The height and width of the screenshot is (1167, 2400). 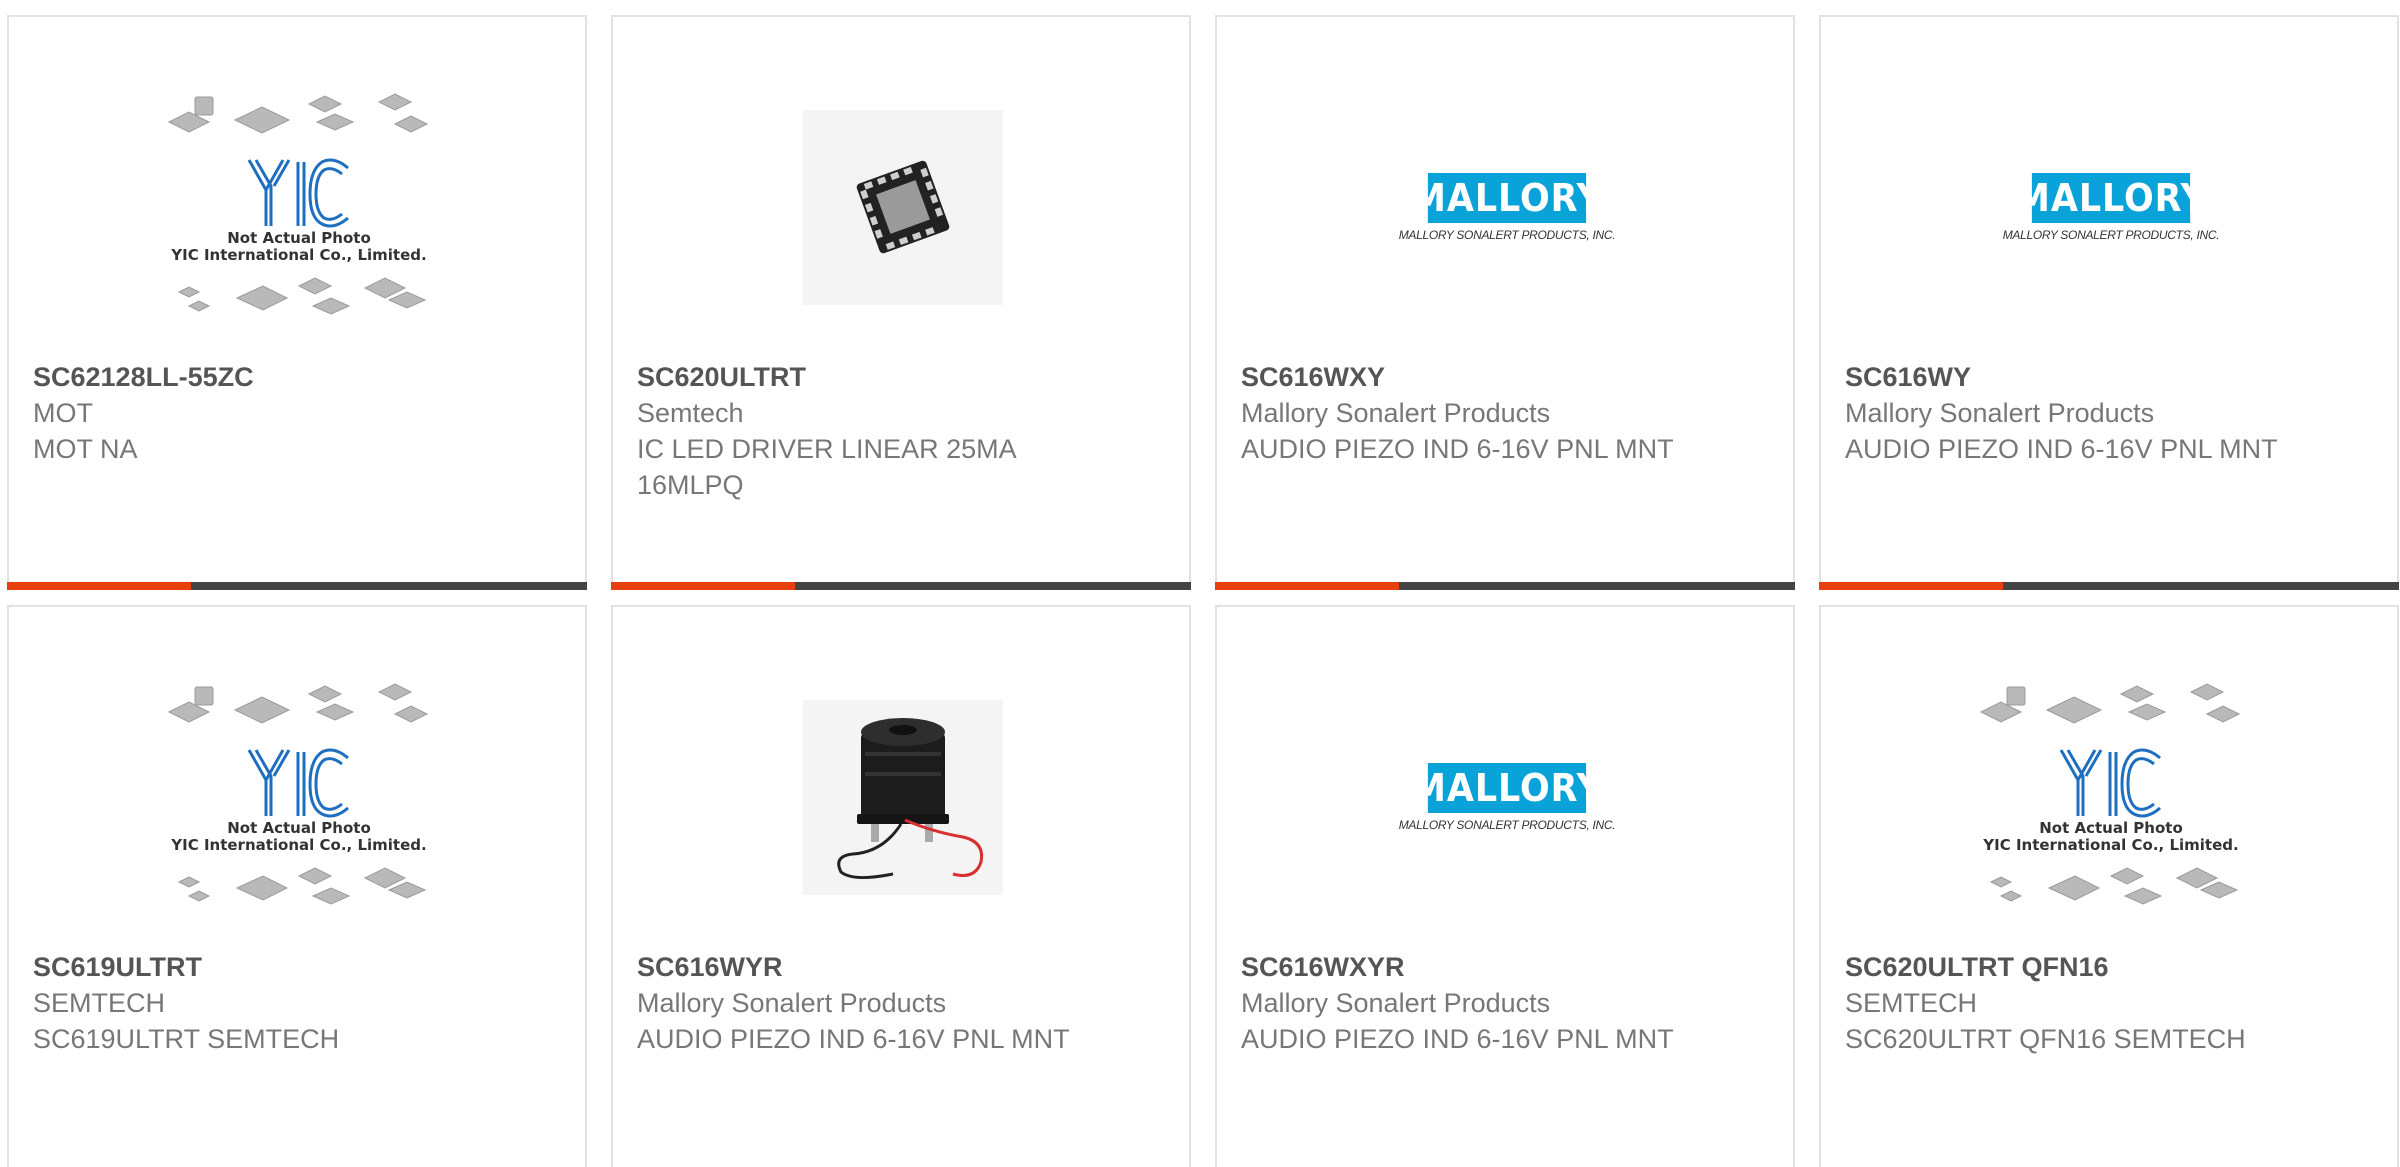 I want to click on description: SC620ULTRT QFN16 SEMTECH, so click(x=2045, y=1039).